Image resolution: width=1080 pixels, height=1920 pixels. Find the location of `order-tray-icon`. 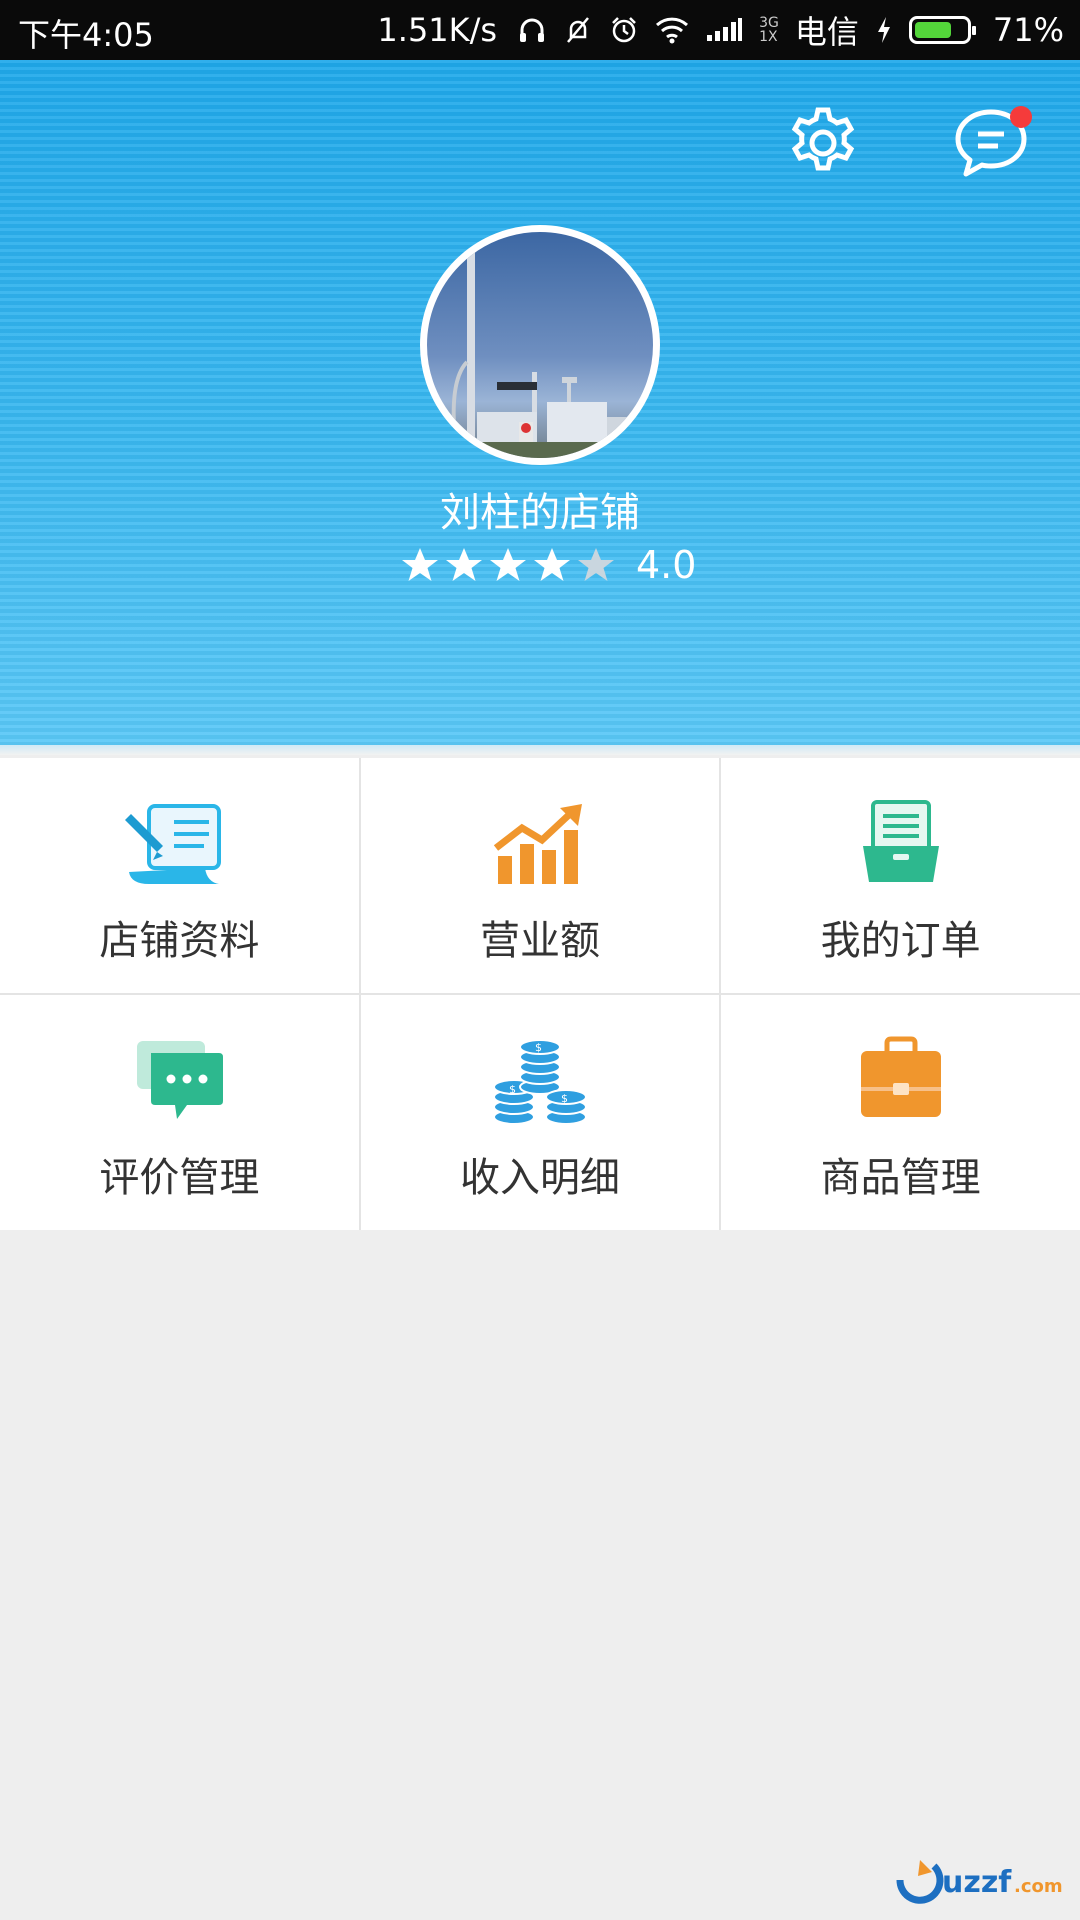

order-tray-icon is located at coordinates (900, 841).